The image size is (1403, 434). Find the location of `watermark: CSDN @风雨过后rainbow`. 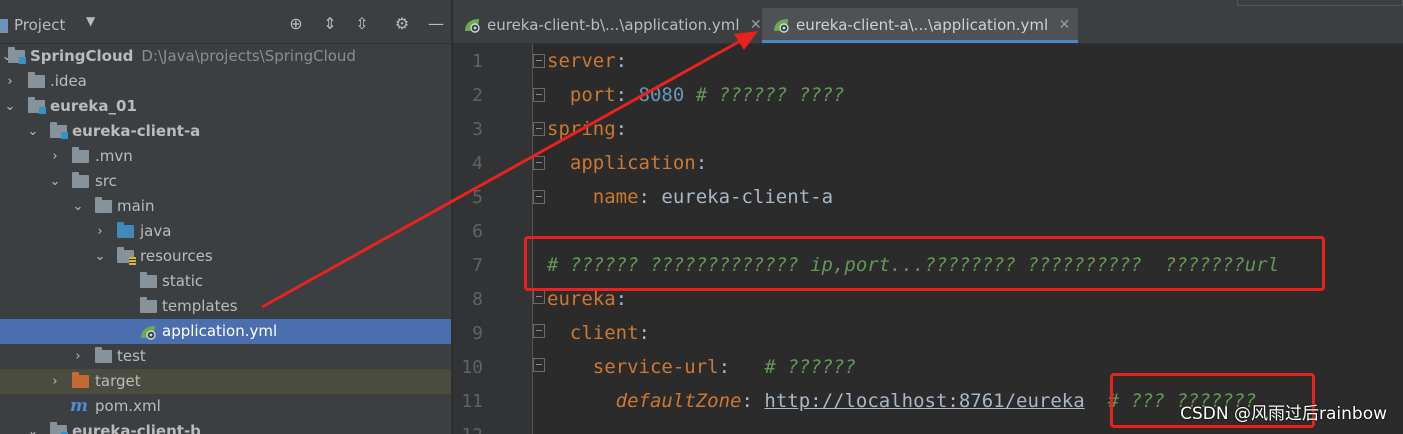

watermark: CSDN @风雨过后rainbow is located at coordinates (1283, 414).